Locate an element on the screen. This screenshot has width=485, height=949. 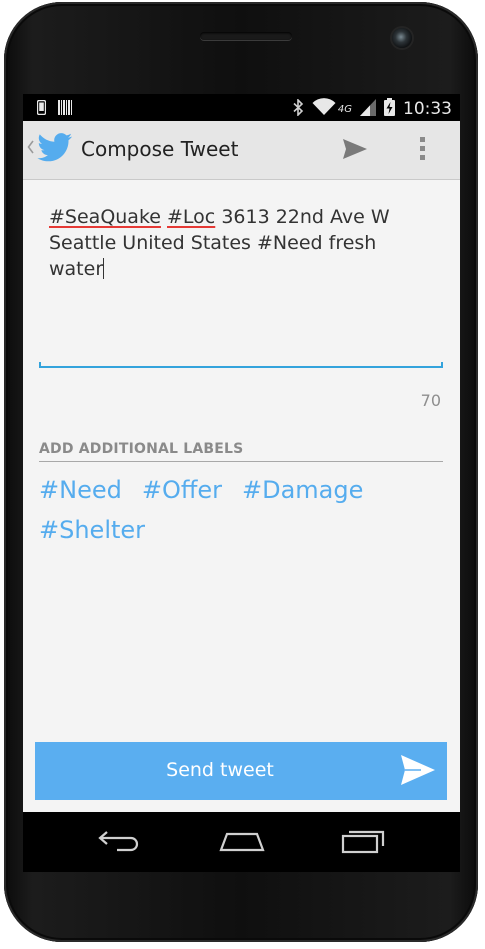
labels-list: #Need #Offer #Damage #Shelter is located at coordinates (229, 510).